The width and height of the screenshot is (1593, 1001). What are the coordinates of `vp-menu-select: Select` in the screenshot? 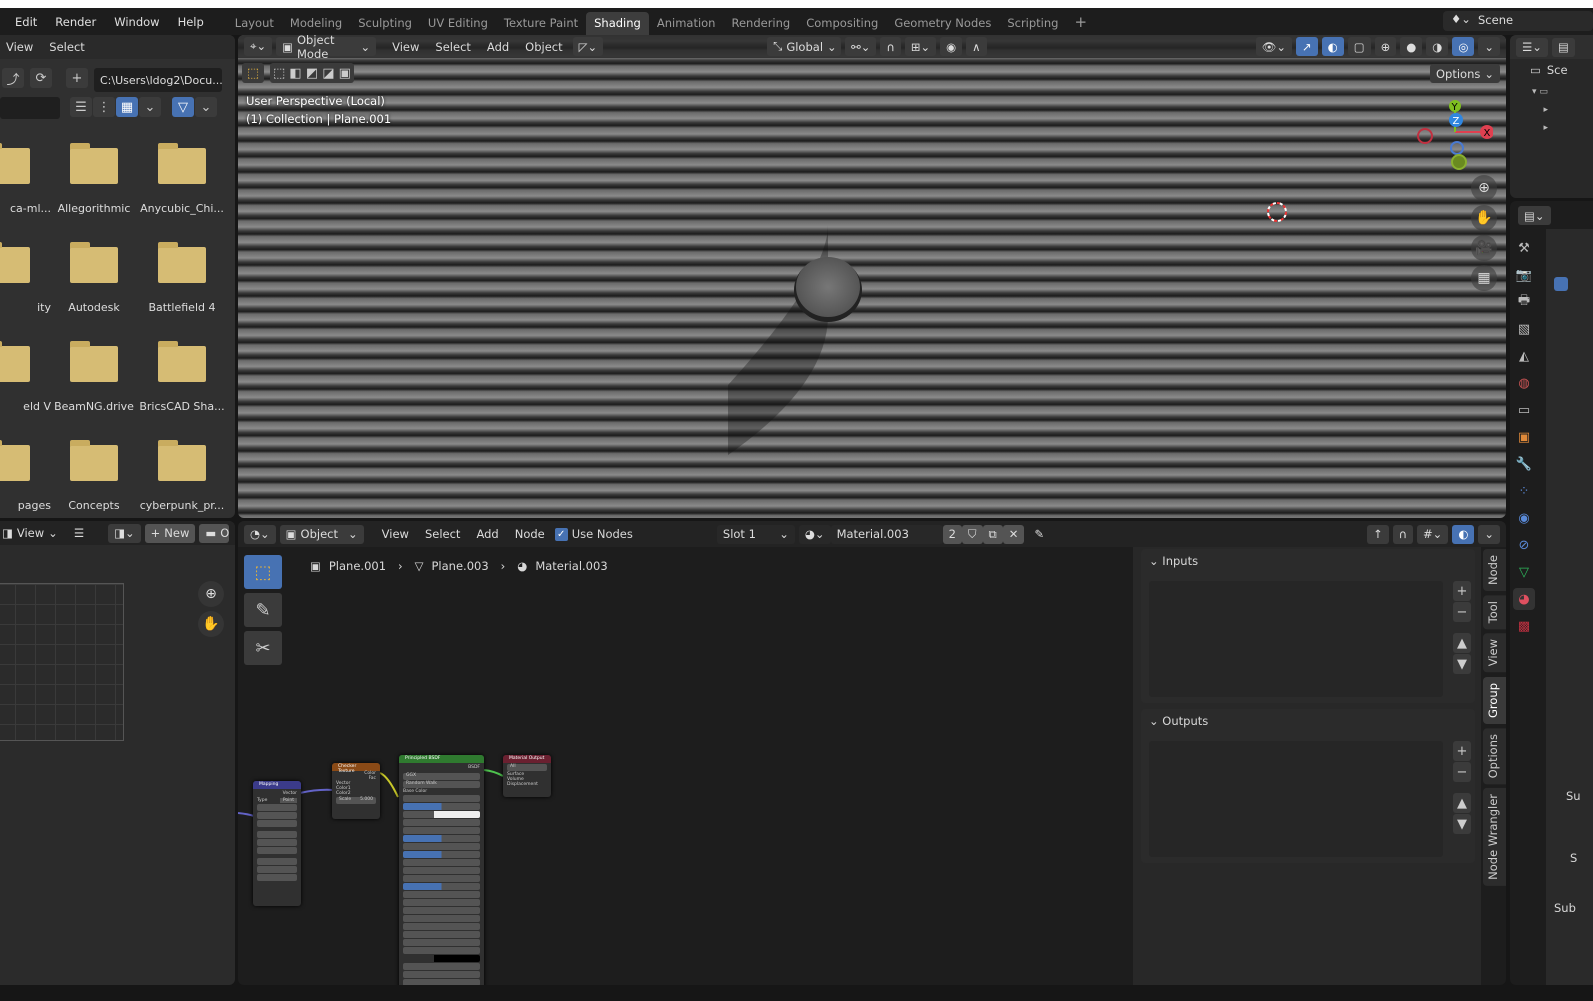 It's located at (452, 47).